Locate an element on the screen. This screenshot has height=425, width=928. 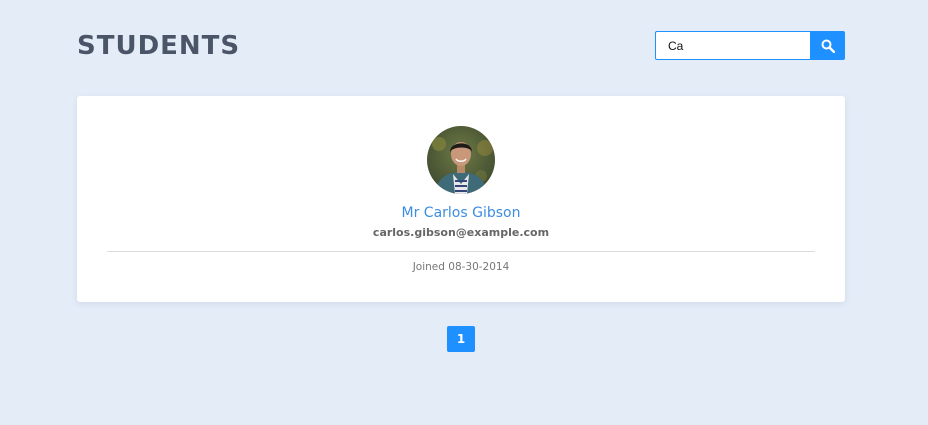
search-button is located at coordinates (827, 45).